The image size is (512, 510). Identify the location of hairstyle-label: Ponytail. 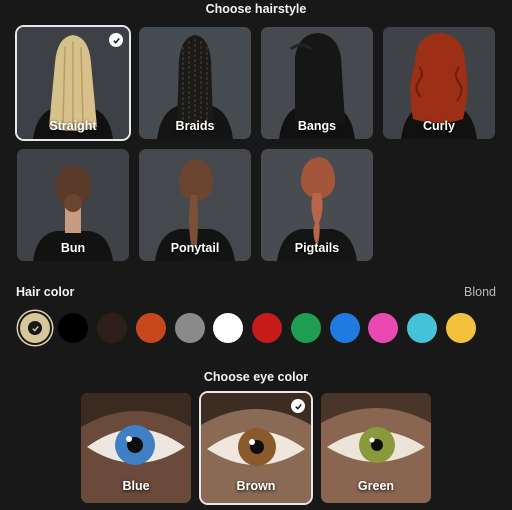
(195, 248).